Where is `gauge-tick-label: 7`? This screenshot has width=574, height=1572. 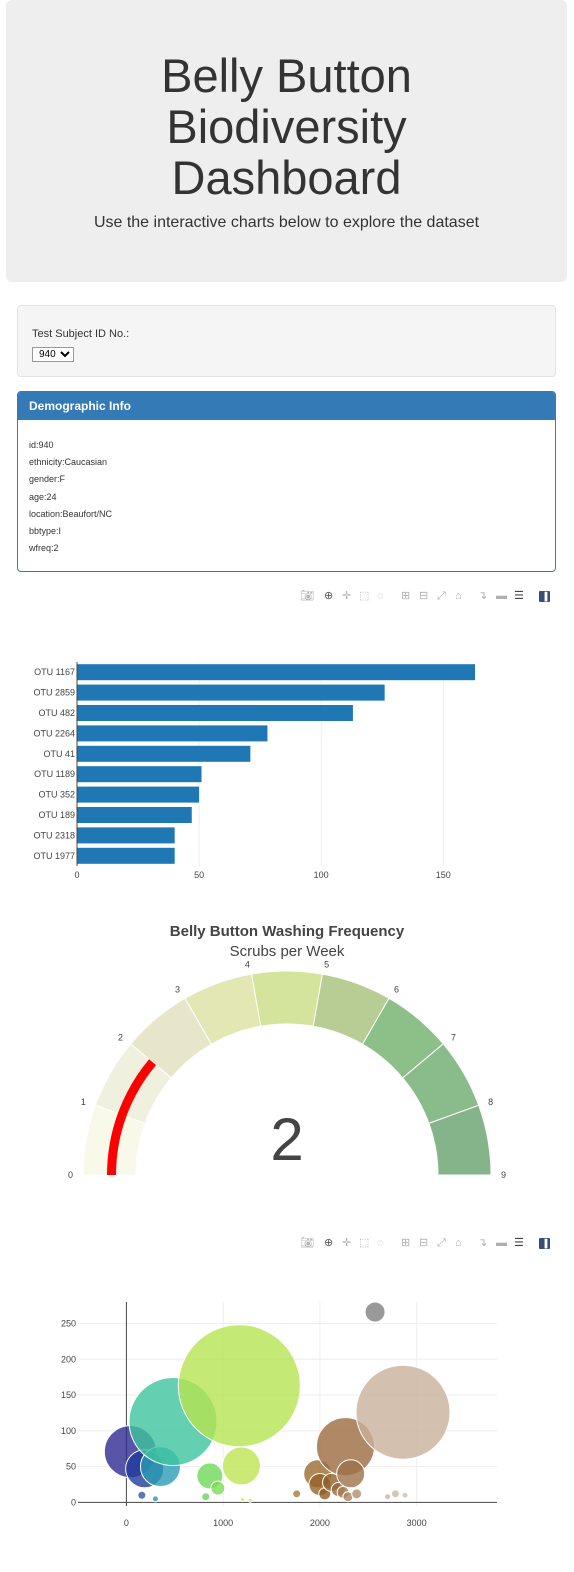 gauge-tick-label: 7 is located at coordinates (453, 1037).